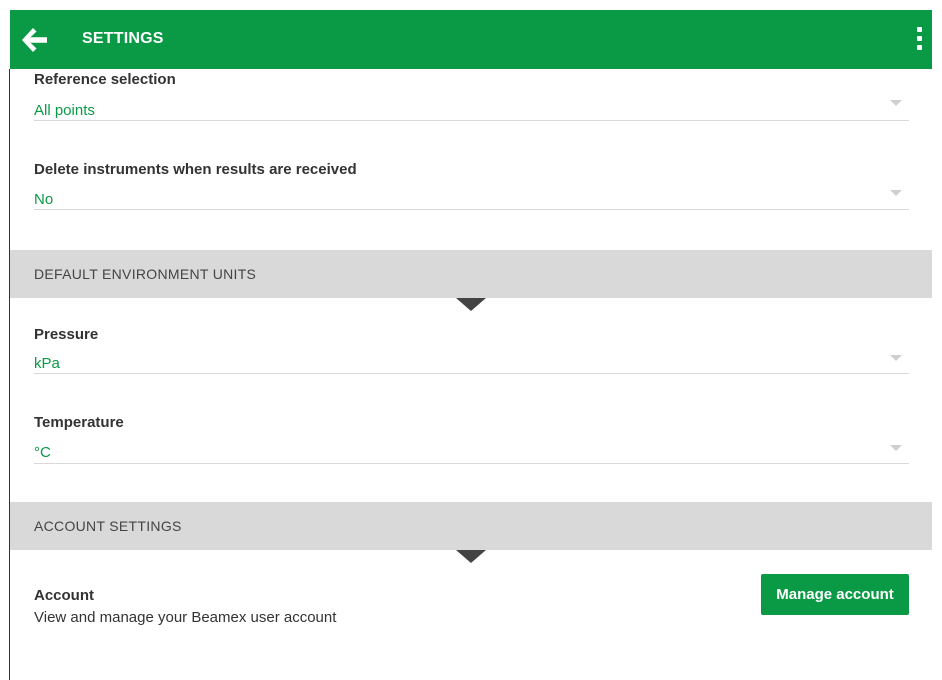  Describe the element at coordinates (471, 274) in the screenshot. I see `section-header-environment-units: DEFAULT ENVIRONMENT UNITS` at that location.